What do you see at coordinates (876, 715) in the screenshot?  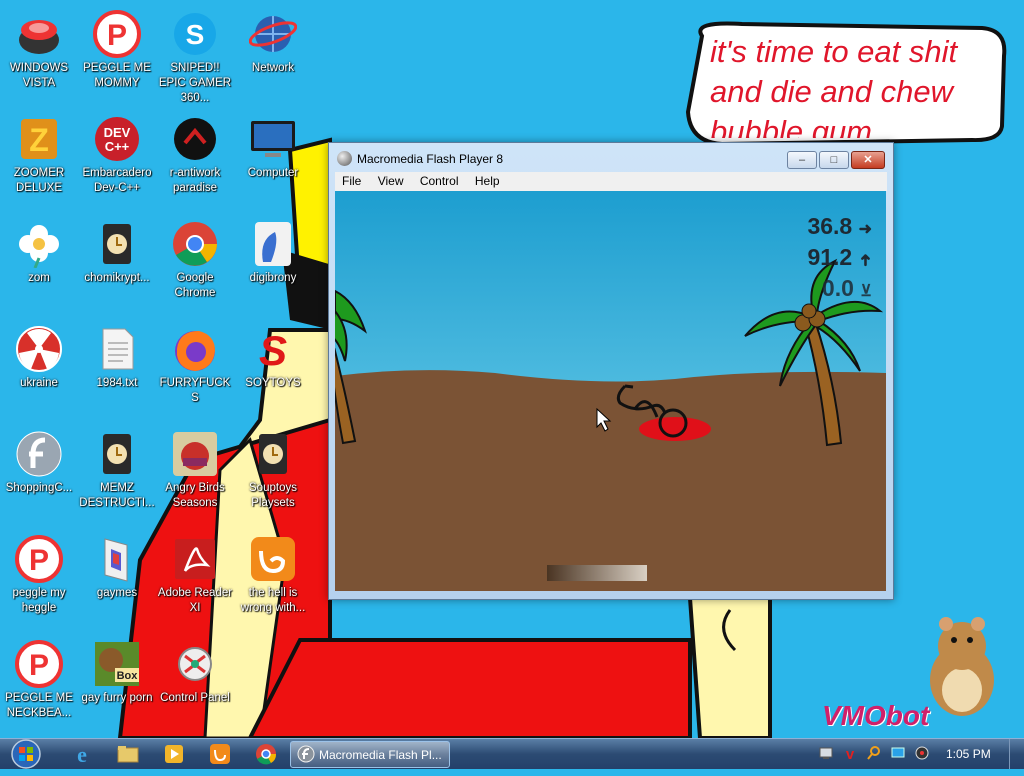 I see `vmobot-watermark: VMObot` at bounding box center [876, 715].